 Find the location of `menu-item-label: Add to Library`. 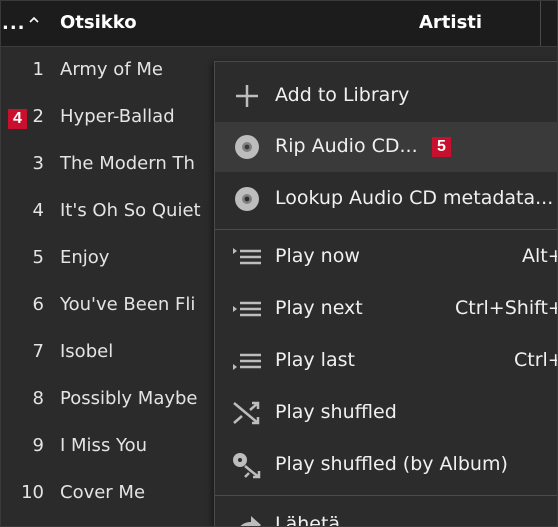

menu-item-label: Add to Library is located at coordinates (342, 95).